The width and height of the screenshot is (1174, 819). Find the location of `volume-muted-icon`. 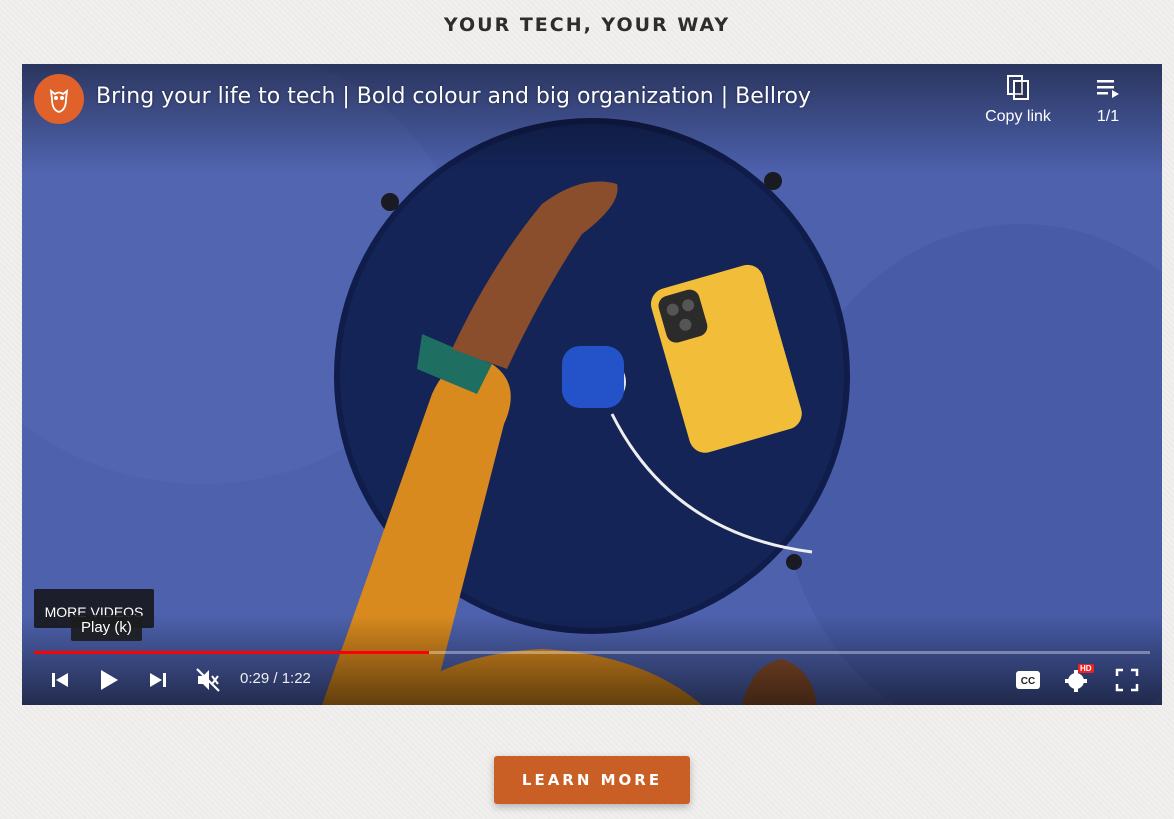

volume-muted-icon is located at coordinates (208, 680).